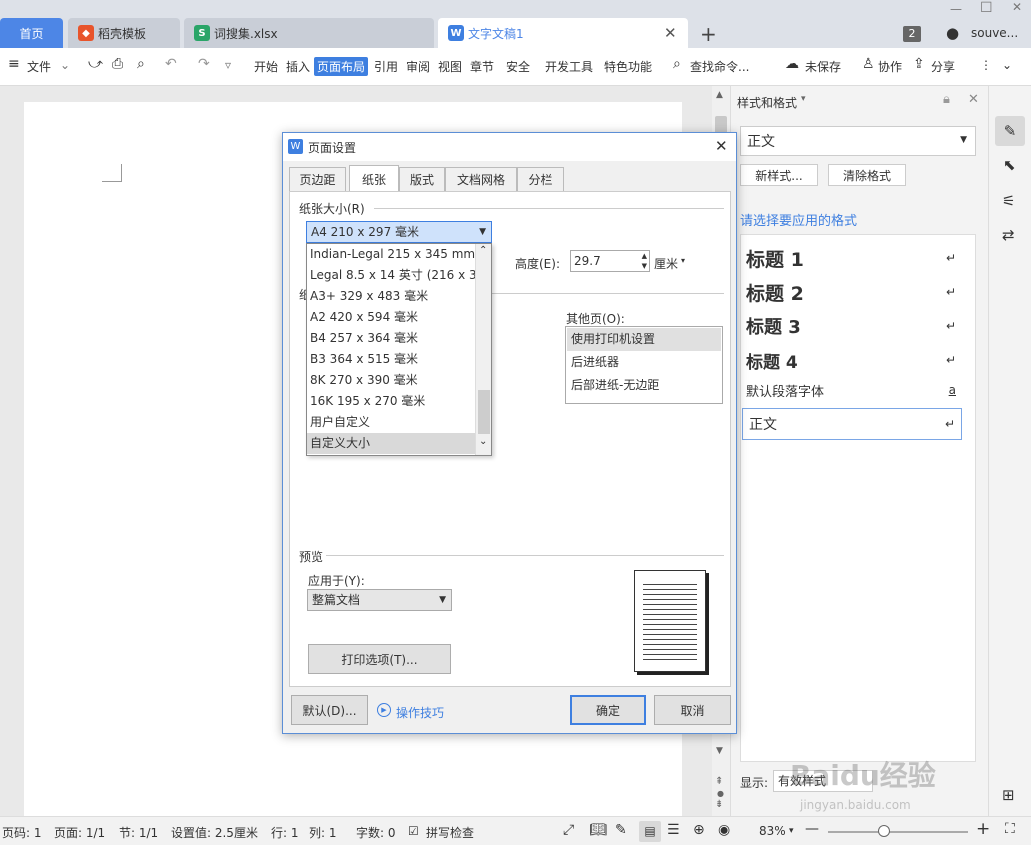 This screenshot has width=1031, height=845. I want to click on share-button: 分享, so click(943, 66).